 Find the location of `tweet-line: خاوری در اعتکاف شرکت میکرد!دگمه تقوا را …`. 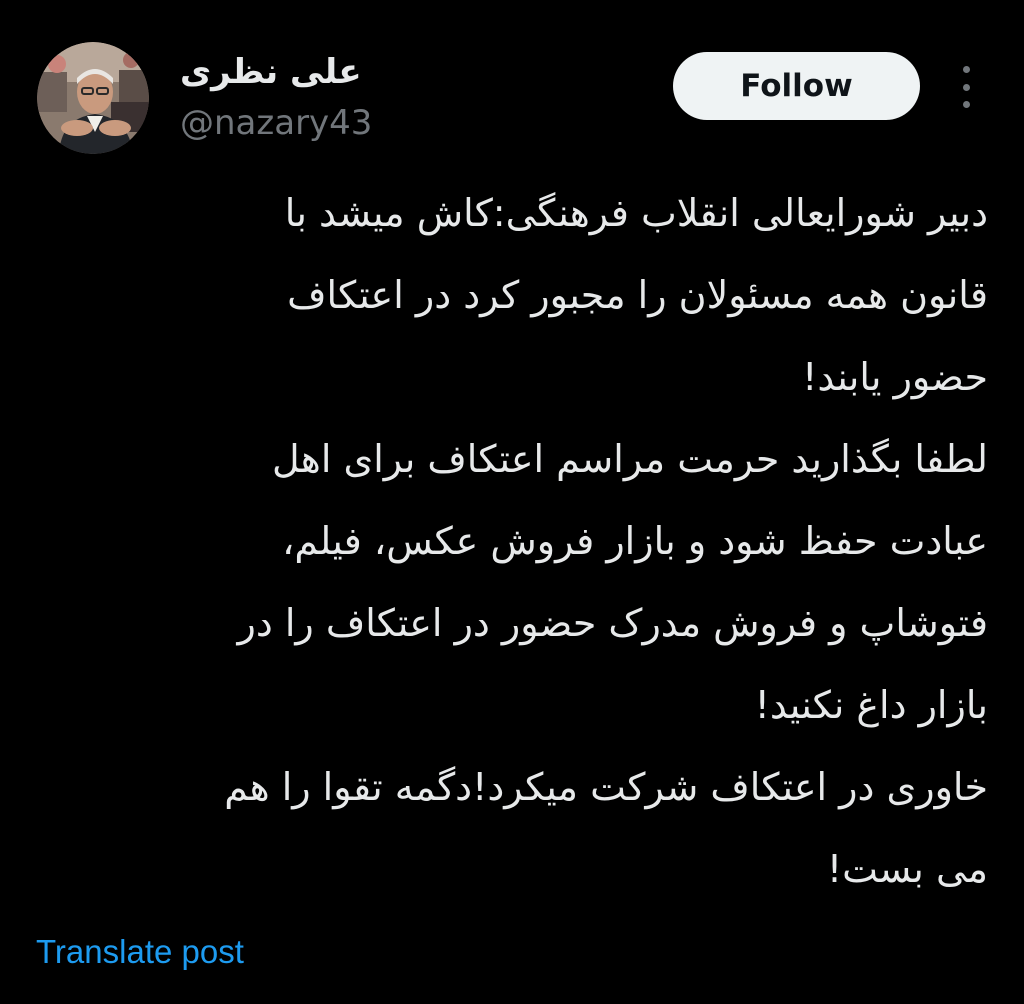

tweet-line: خاوری در اعتکاف شرکت میکرد!دگمه تقوا را … is located at coordinates (606, 787).